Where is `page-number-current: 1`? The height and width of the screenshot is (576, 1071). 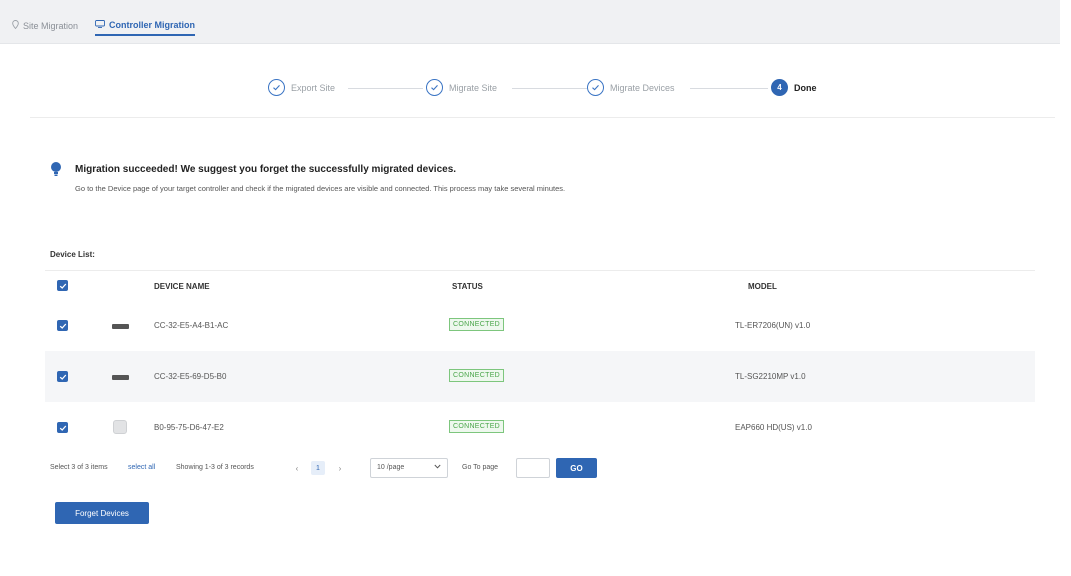 page-number-current: 1 is located at coordinates (318, 468).